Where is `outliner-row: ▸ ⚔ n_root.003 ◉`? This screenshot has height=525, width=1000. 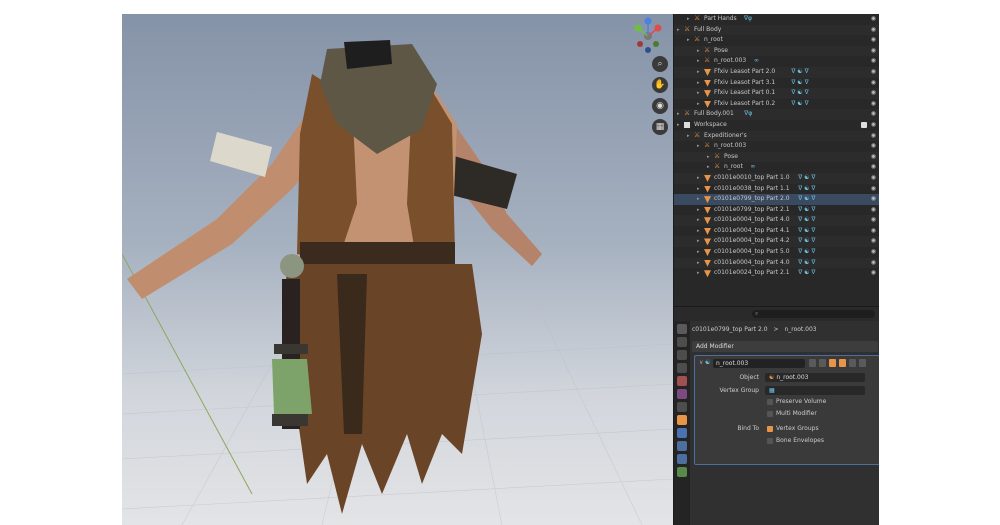 outliner-row: ▸ ⚔ n_root.003 ◉ is located at coordinates (776, 146).